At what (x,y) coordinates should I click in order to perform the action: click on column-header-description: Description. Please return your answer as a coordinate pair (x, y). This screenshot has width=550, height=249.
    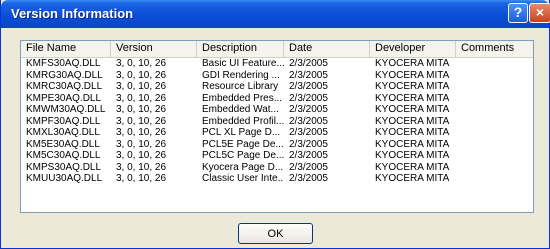
    Looking at the image, I should click on (240, 49).